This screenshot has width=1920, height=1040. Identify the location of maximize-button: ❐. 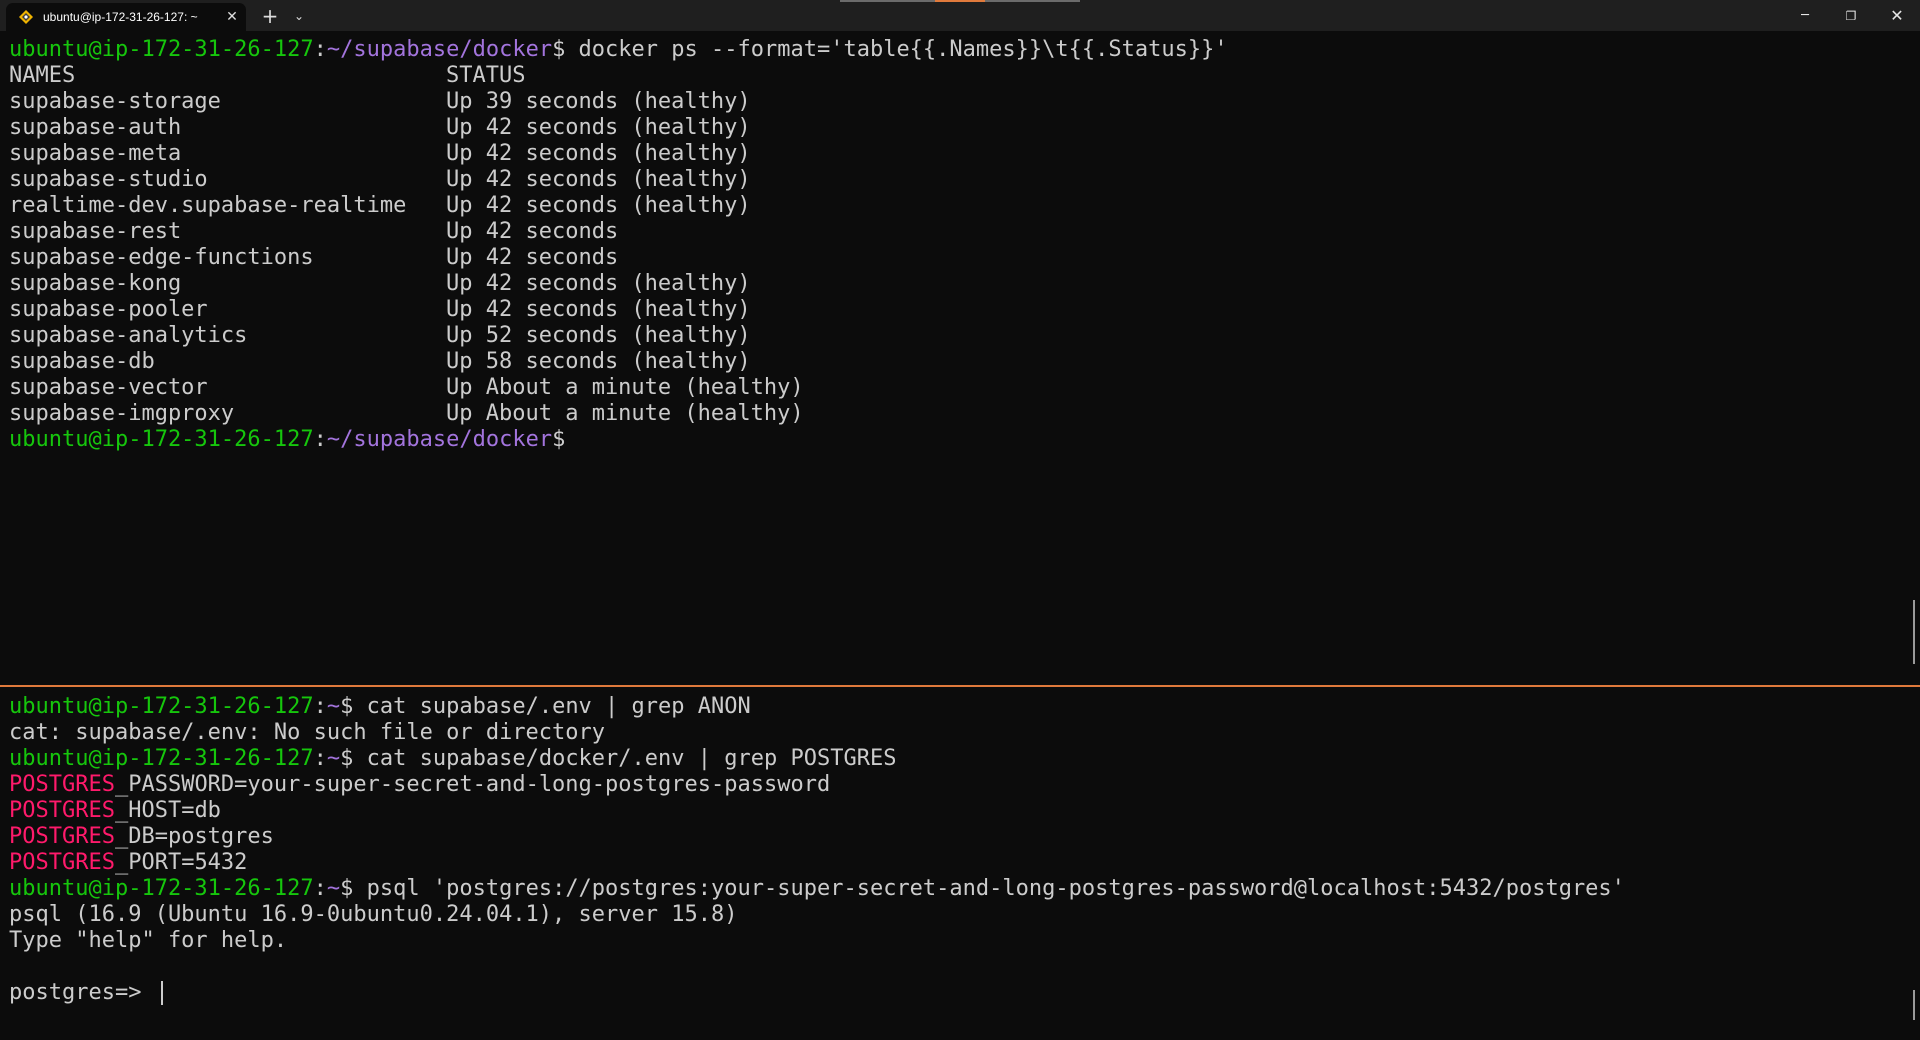
(1851, 15).